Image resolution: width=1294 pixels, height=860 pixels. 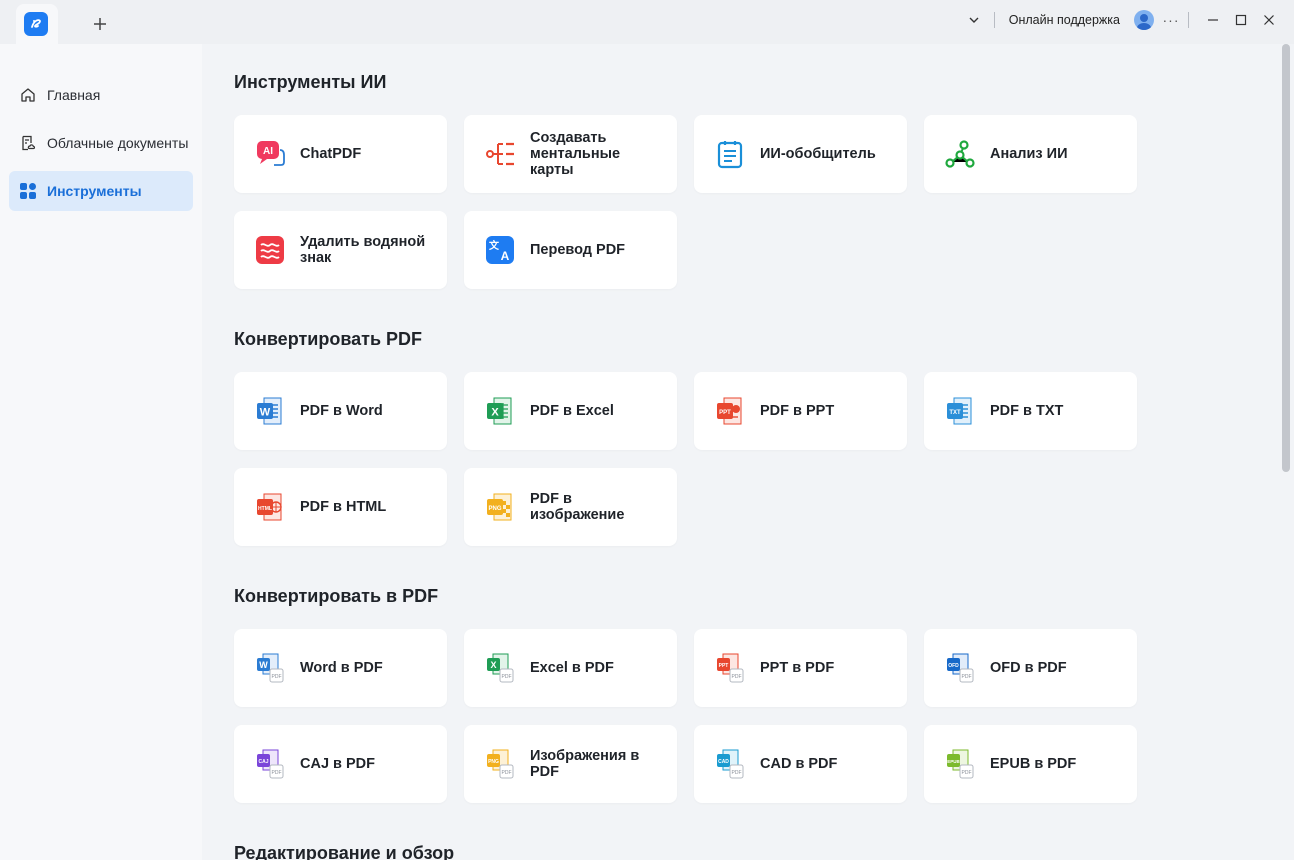 I want to click on minimize-icon, so click(x=1213, y=20).